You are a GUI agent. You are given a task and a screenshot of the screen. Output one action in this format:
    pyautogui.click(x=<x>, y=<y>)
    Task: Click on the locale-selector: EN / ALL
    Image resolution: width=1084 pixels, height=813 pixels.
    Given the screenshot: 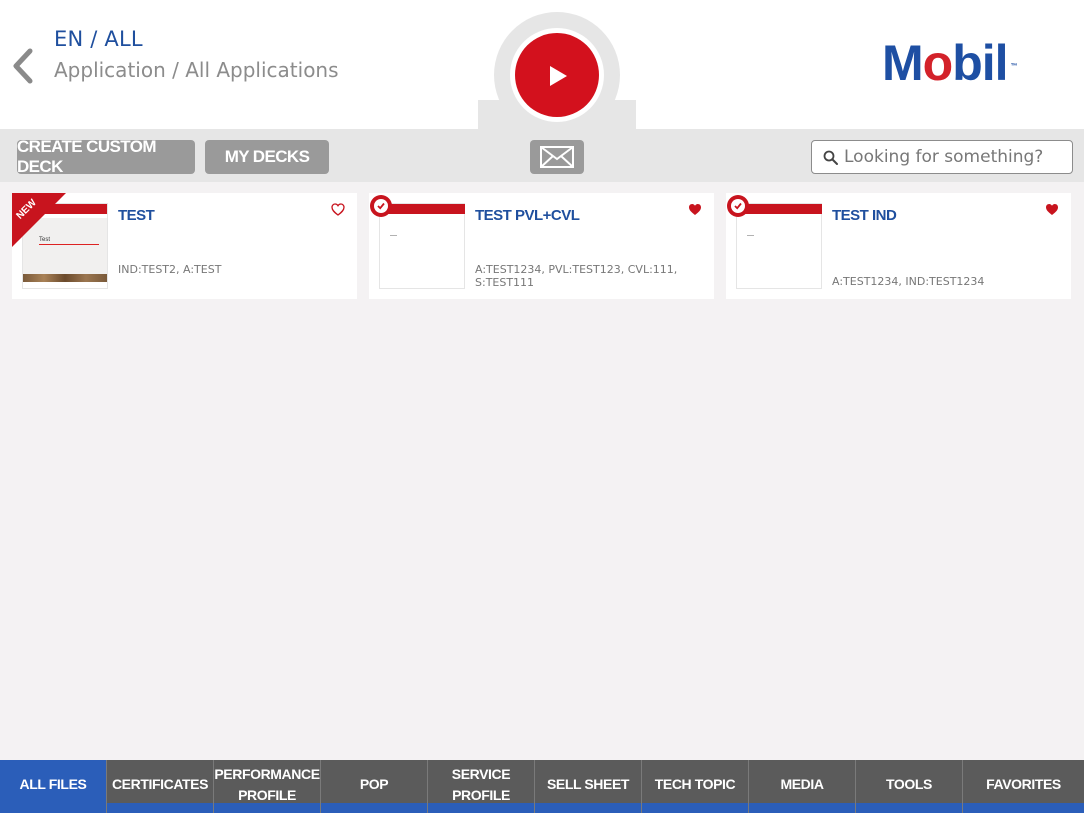 What is the action you would take?
    pyautogui.click(x=98, y=39)
    